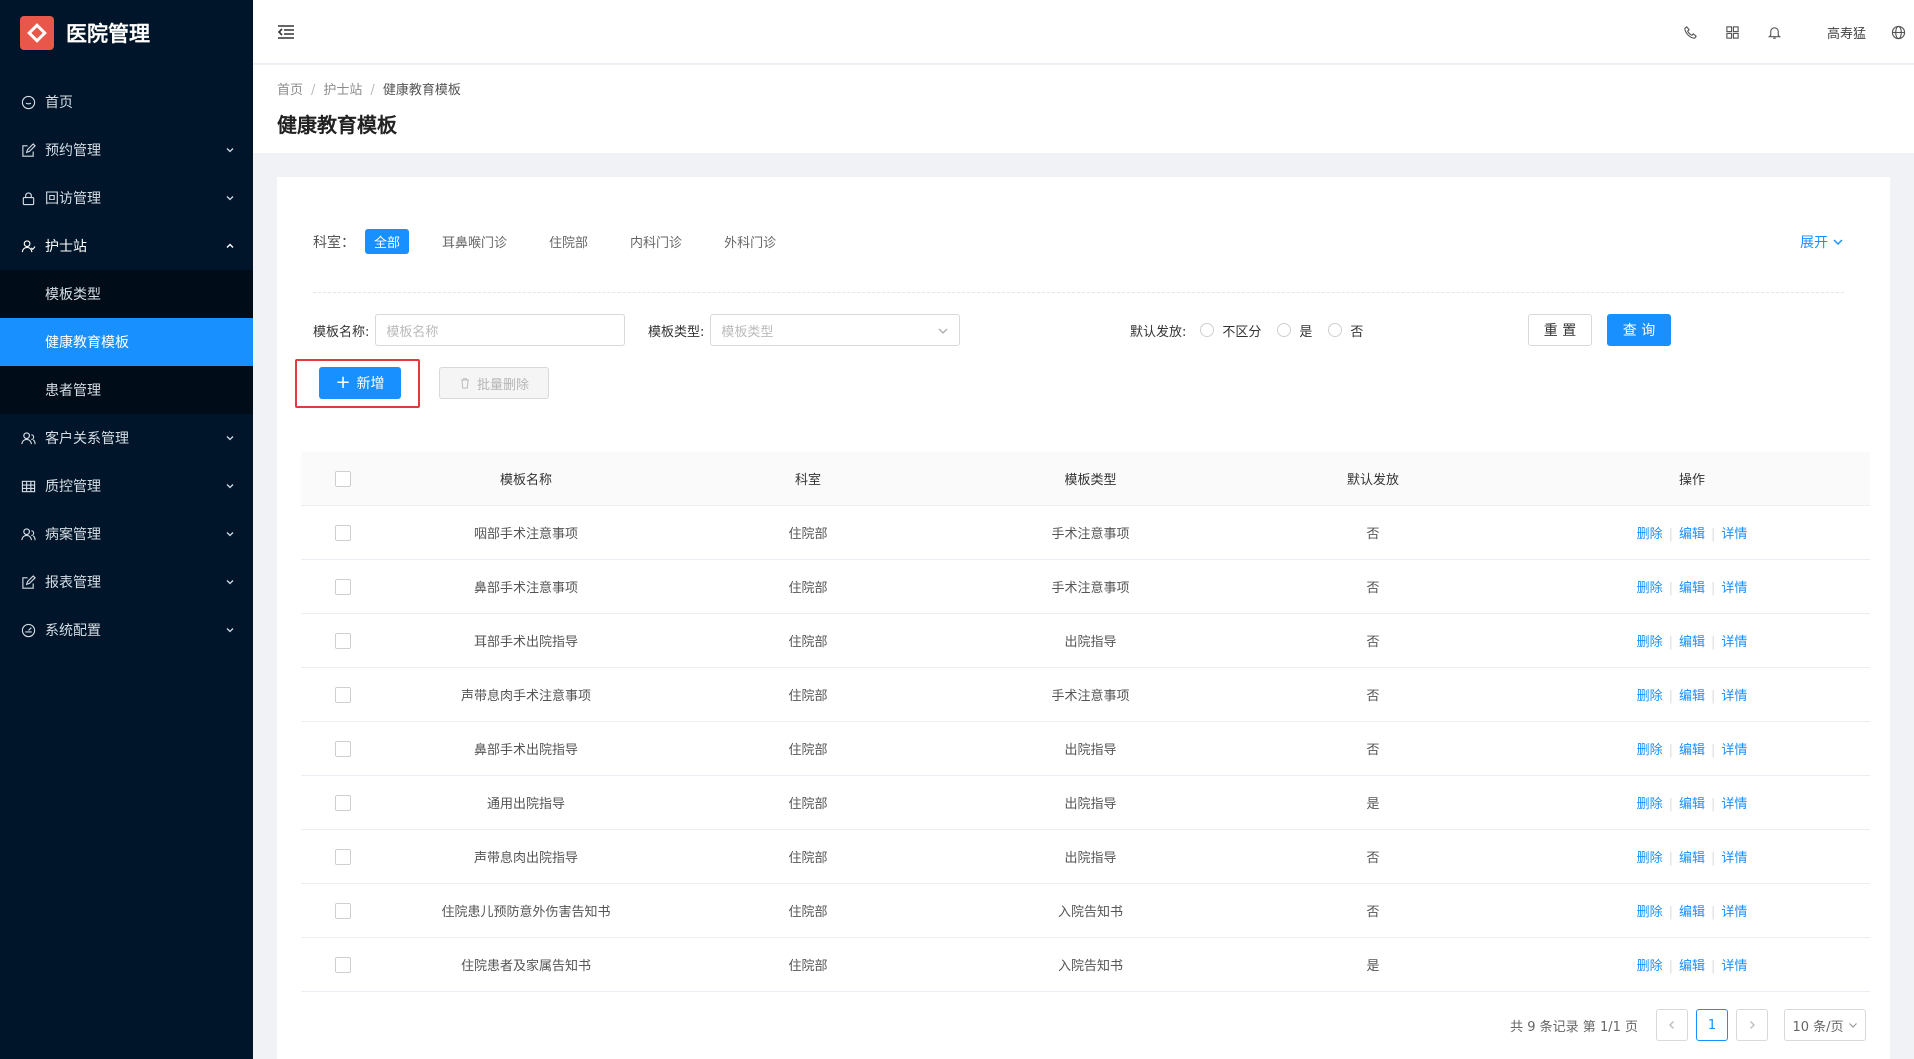 Image resolution: width=1914 pixels, height=1059 pixels. What do you see at coordinates (835, 330) in the screenshot?
I see `template-type-select: 模板类型` at bounding box center [835, 330].